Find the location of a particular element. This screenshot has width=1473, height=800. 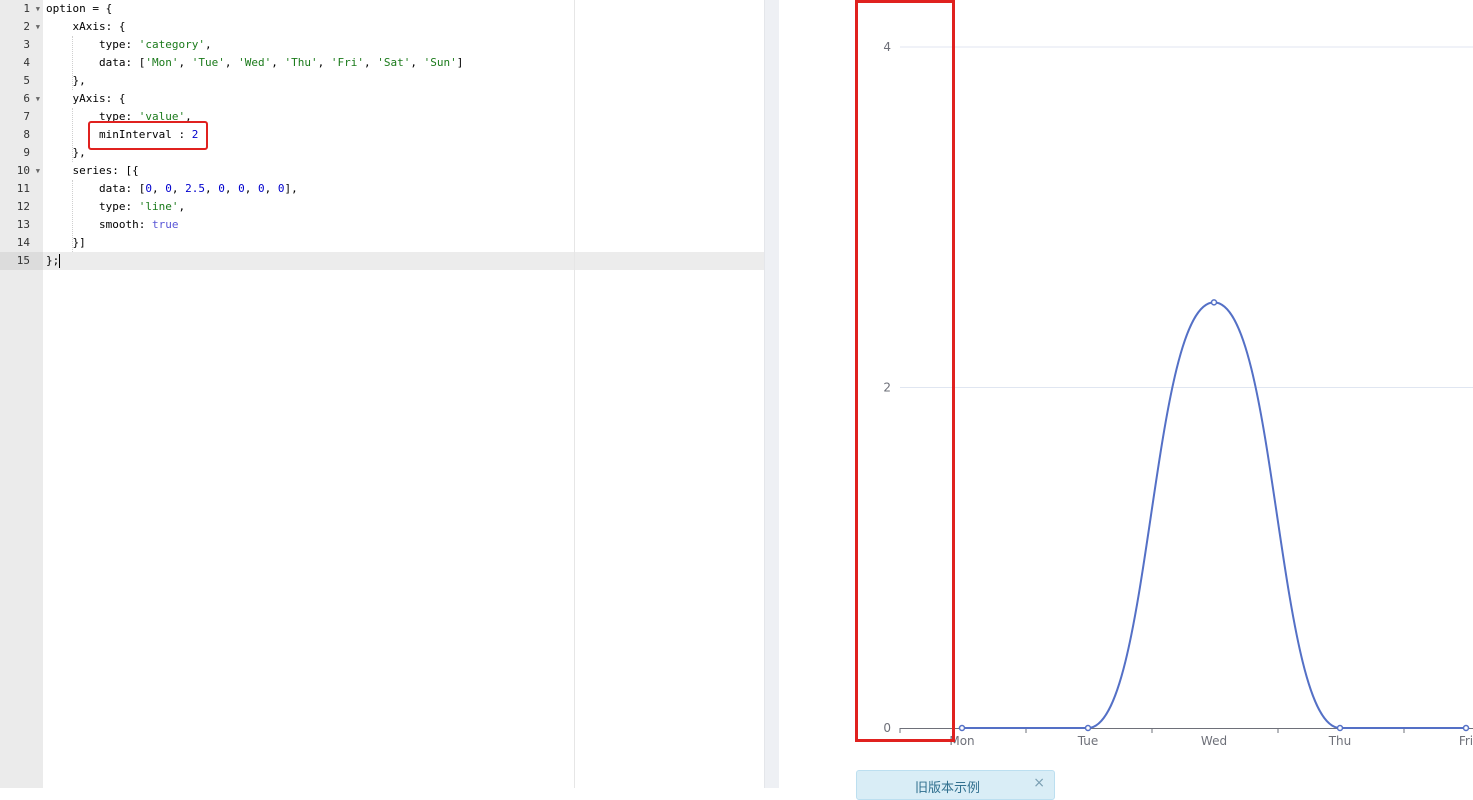

code-line: }] is located at coordinates (66, 243).